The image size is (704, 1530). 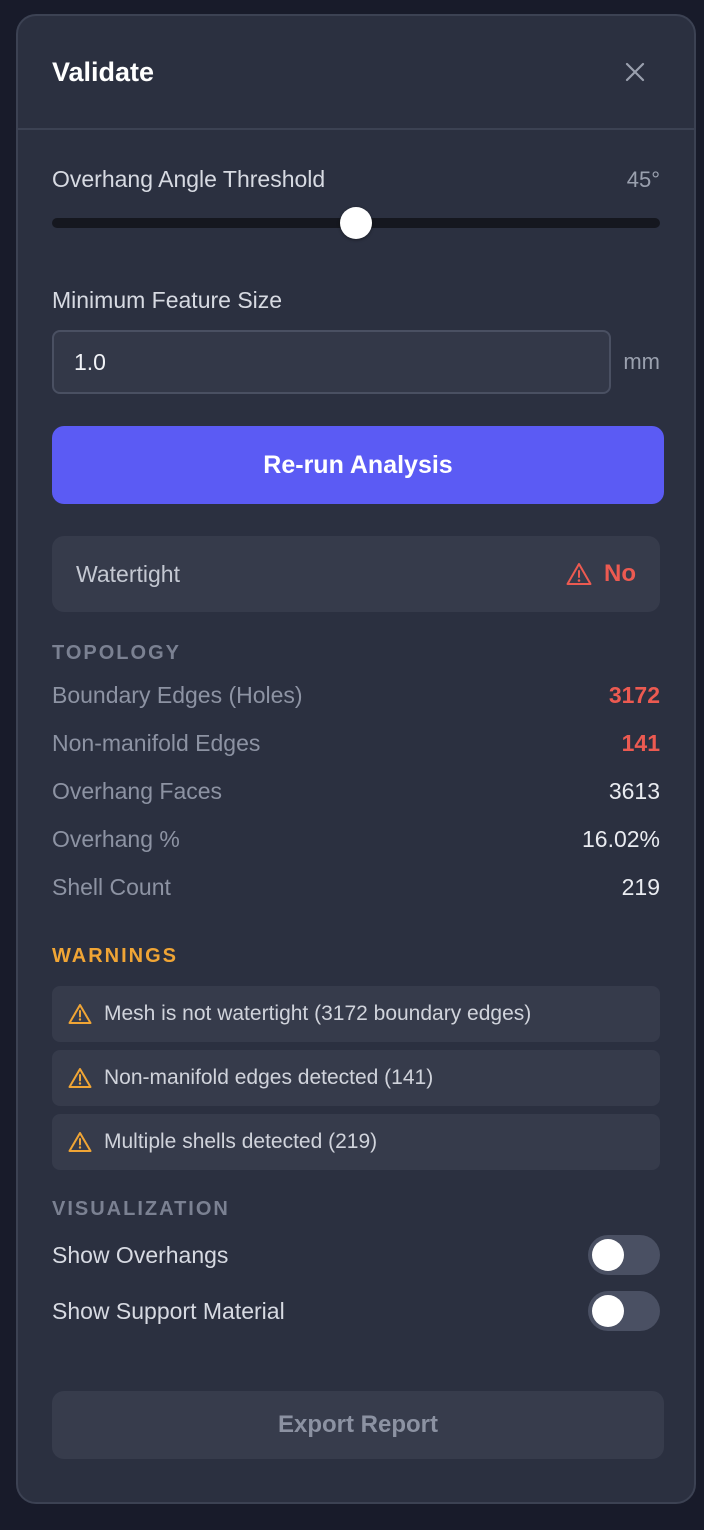 What do you see at coordinates (356, 695) in the screenshot?
I see `topology-row: Boundary Edges (Holes) 3172` at bounding box center [356, 695].